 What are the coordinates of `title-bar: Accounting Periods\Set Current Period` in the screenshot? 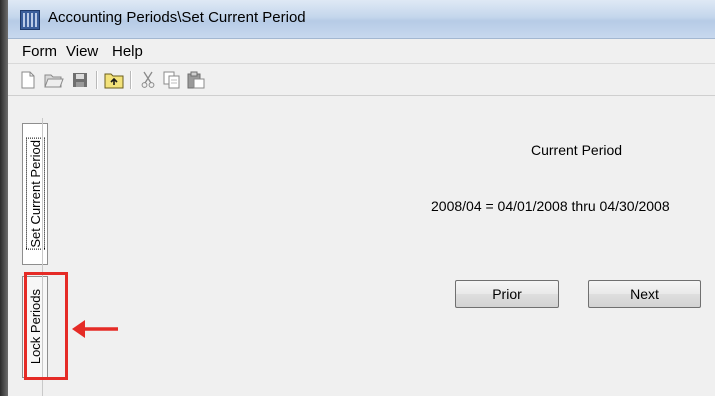 It's located at (361, 19).